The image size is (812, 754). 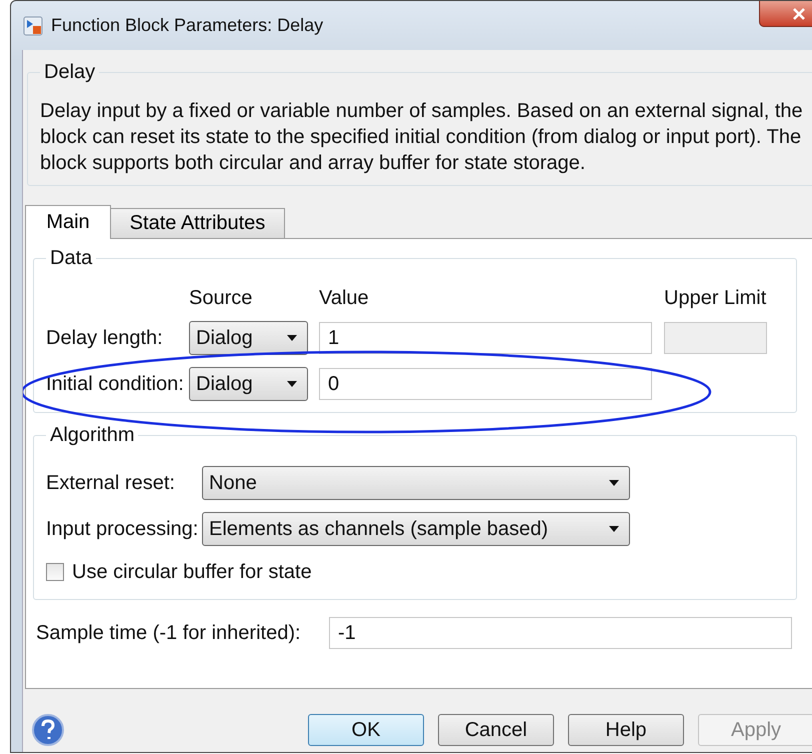 I want to click on help-icon, so click(x=48, y=730).